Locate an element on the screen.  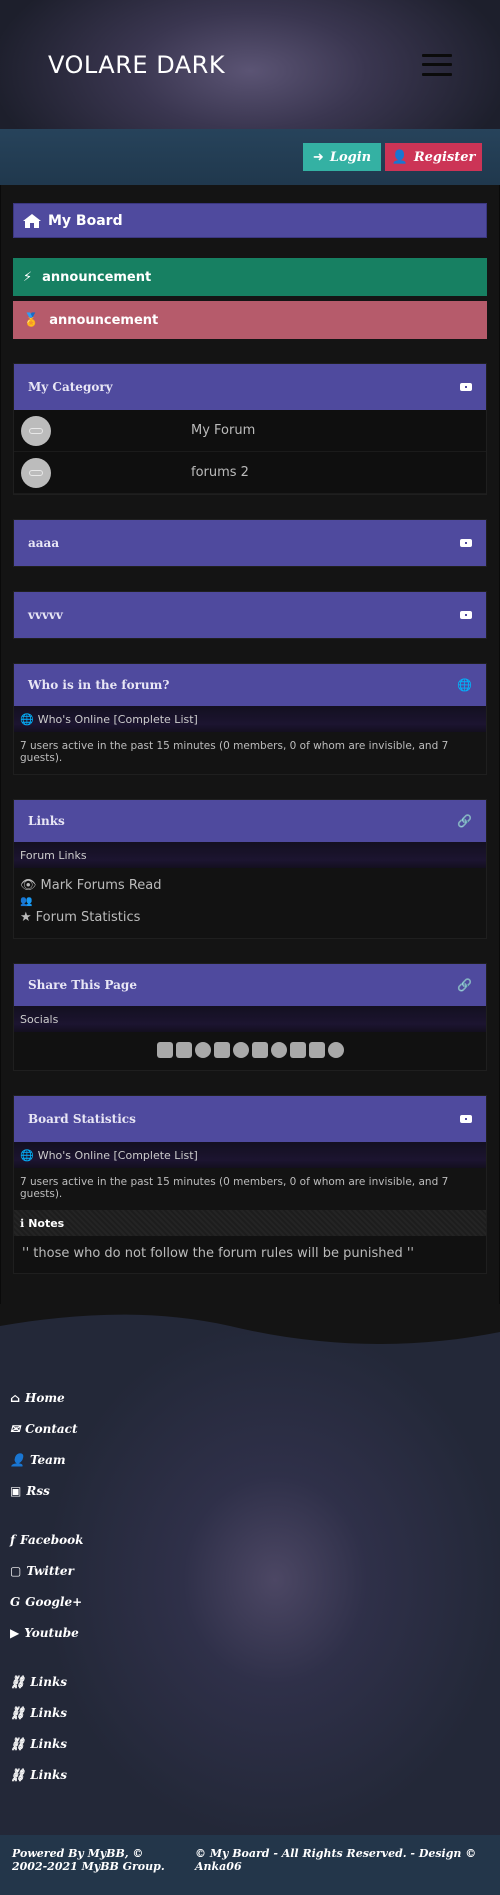
users-icon: 👥 is located at coordinates (26, 901).